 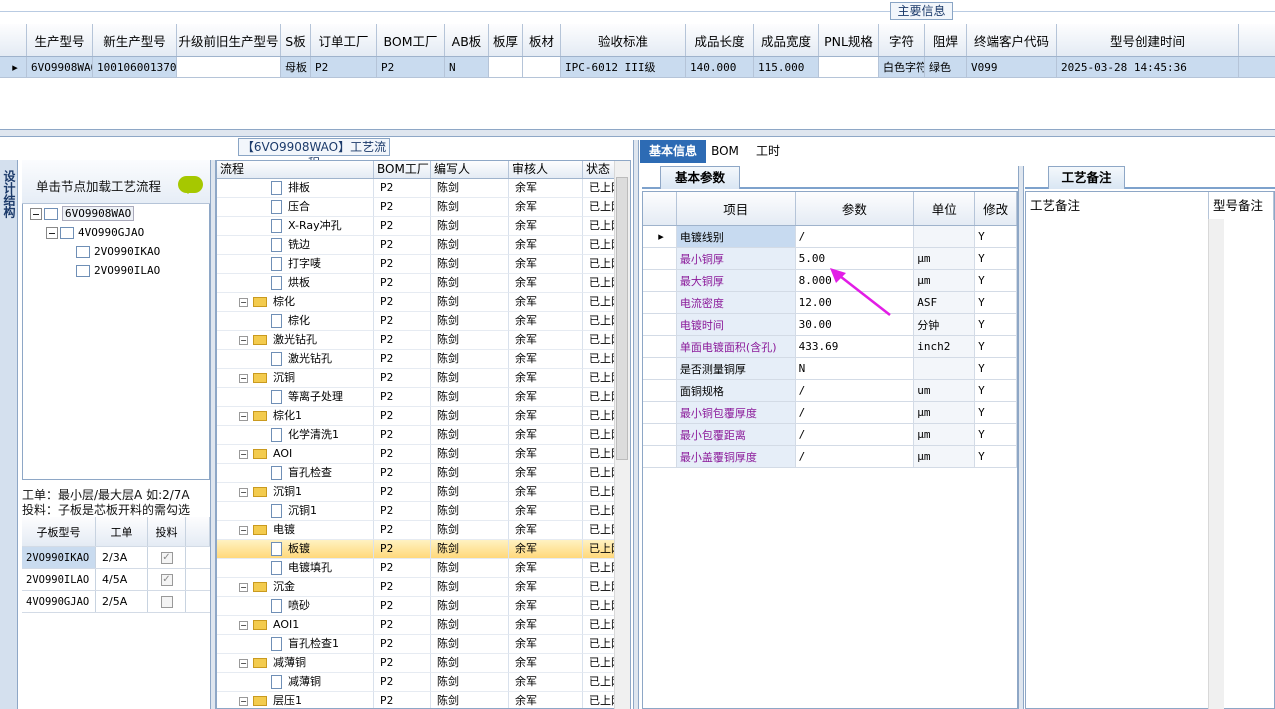 What do you see at coordinates (295, 283) in the screenshot?
I see `process-name-cell: 烘板` at bounding box center [295, 283].